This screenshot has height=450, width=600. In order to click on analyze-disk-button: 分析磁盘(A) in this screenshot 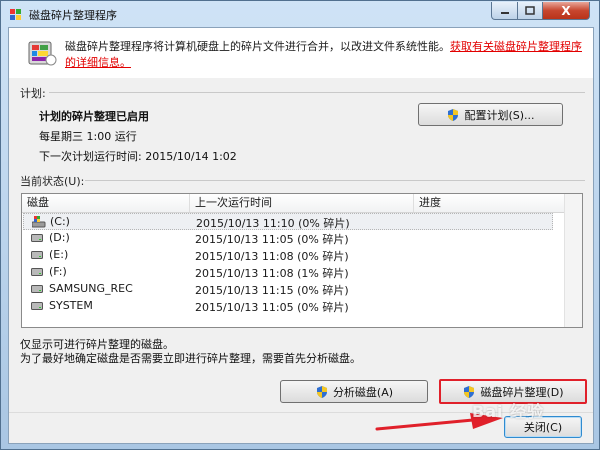, I will do `click(354, 391)`.